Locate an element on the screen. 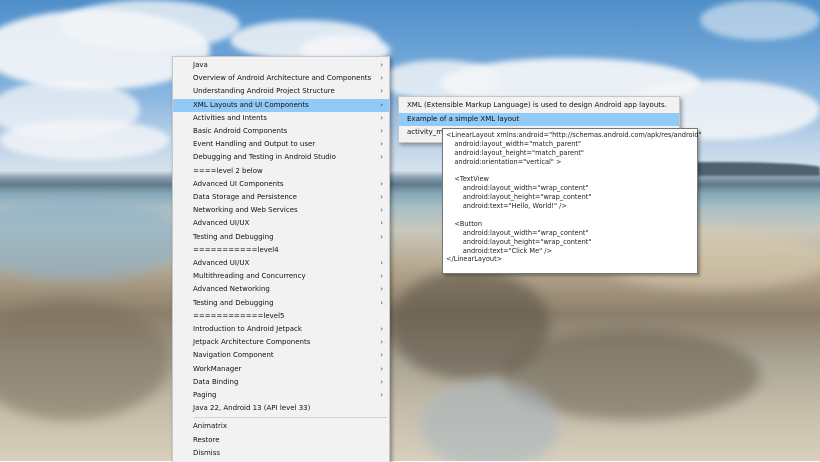 This screenshot has height=462, width=820. tooltip-code-line: <Button is located at coordinates (464, 223).